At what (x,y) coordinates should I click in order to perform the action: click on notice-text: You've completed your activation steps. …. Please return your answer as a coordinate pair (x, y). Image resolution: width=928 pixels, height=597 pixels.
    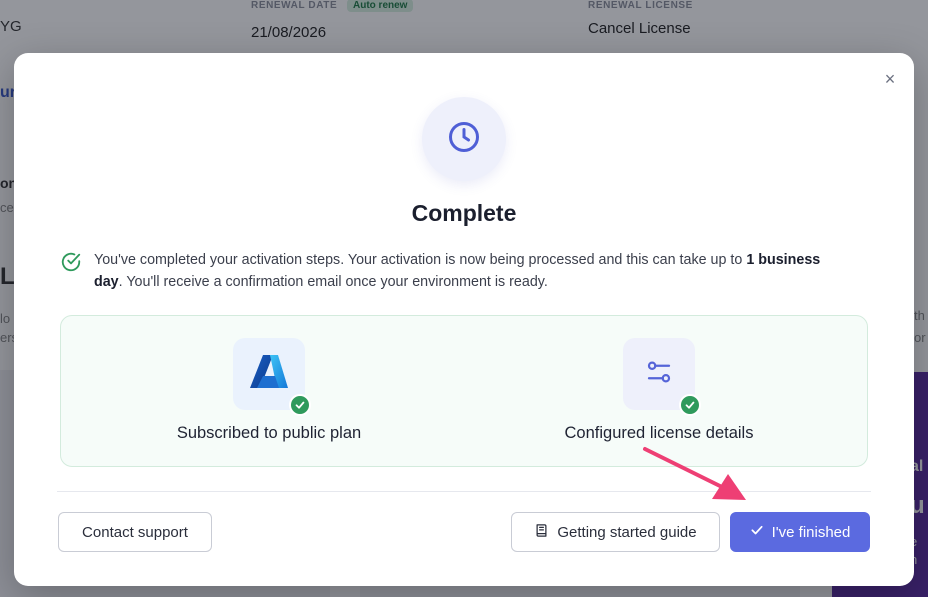
    Looking at the image, I should click on (457, 271).